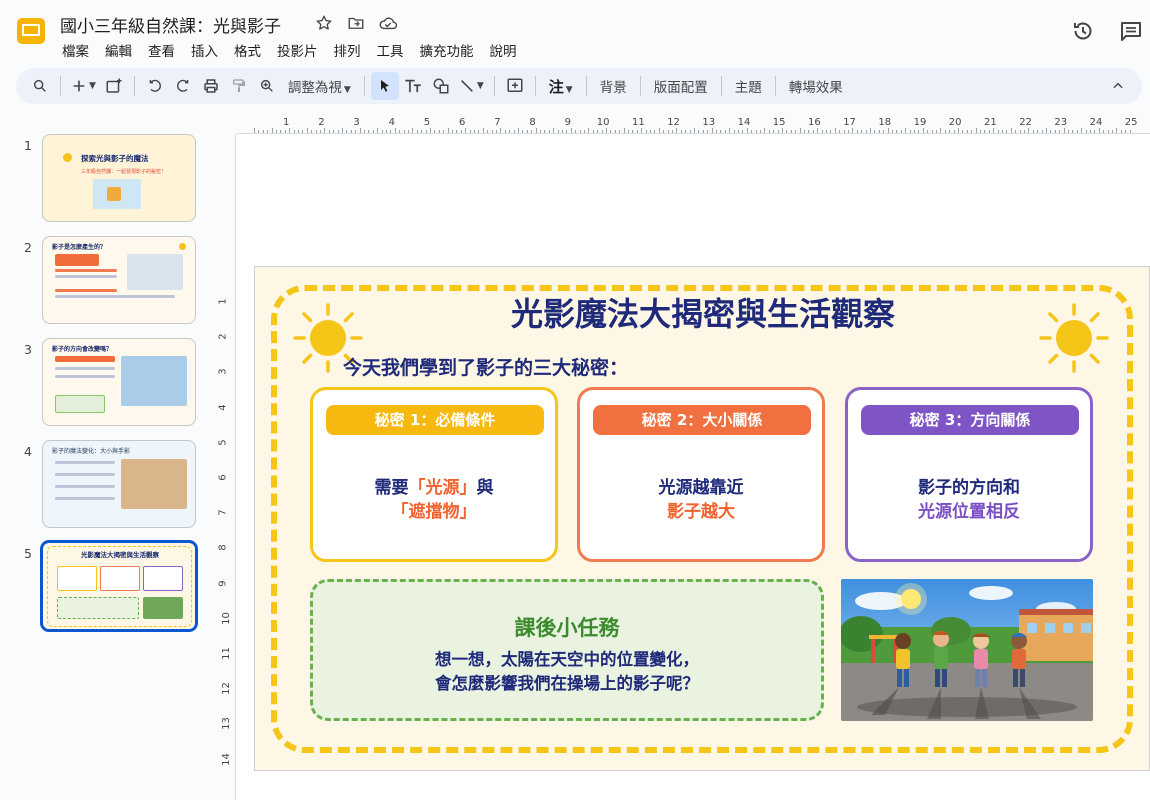  Describe the element at coordinates (170, 24) in the screenshot. I see `document-title: 國小三年級自然課：光與影子` at that location.